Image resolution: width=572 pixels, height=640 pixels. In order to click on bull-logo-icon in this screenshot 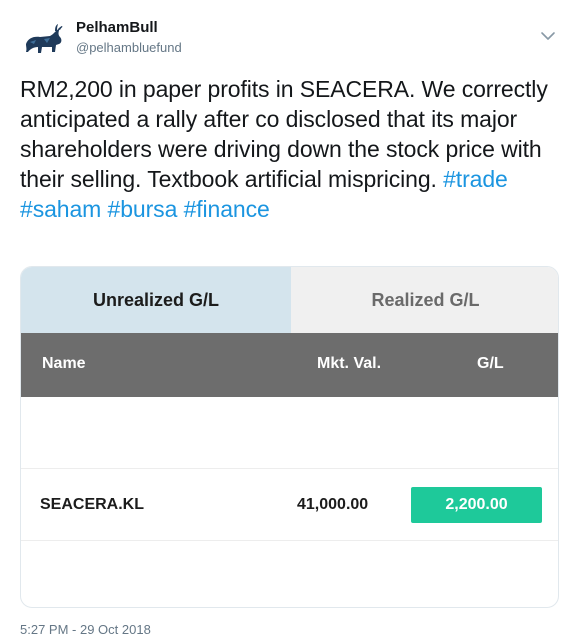, I will do `click(43, 39)`.